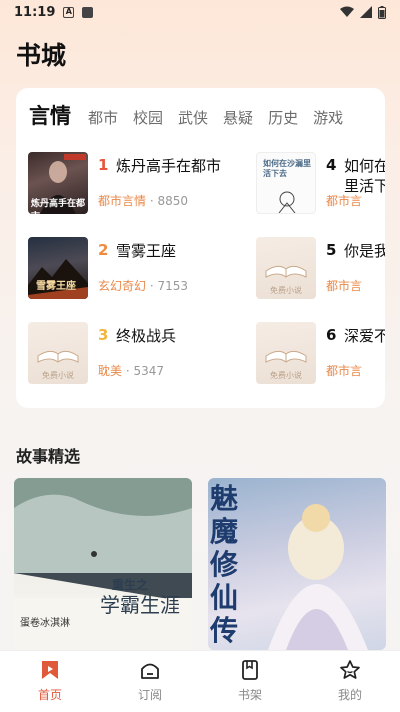  What do you see at coordinates (58, 268) in the screenshot?
I see `book-cover: 雪雾王座` at bounding box center [58, 268].